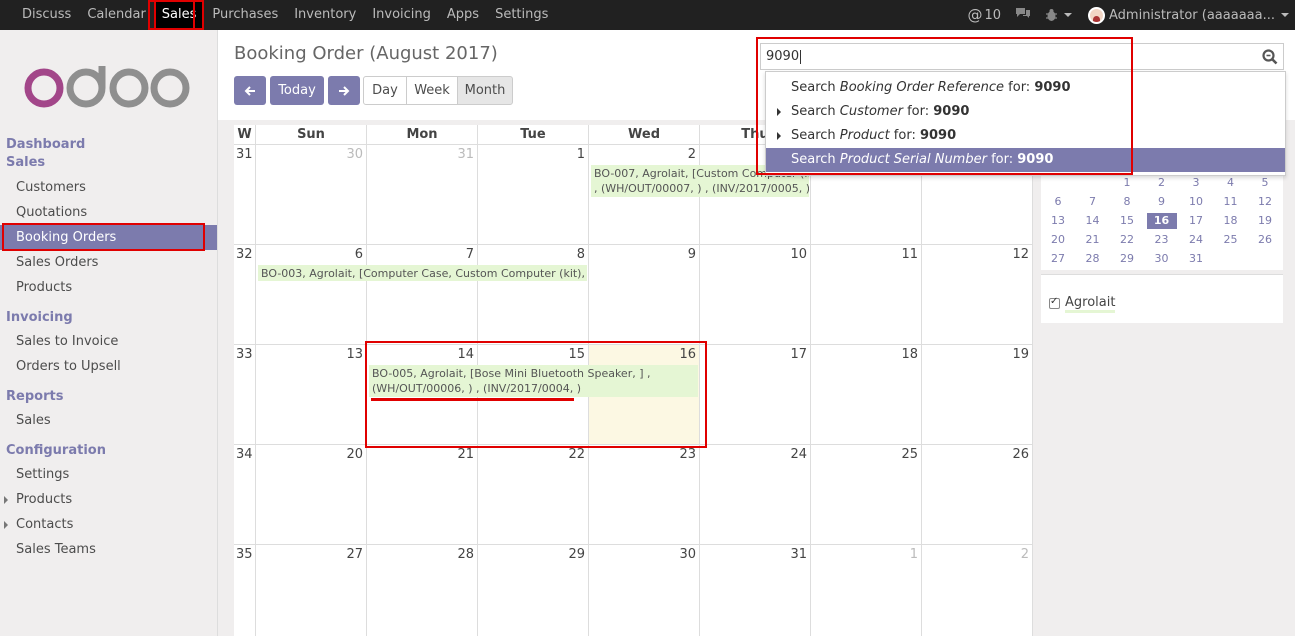 The height and width of the screenshot is (636, 1295). What do you see at coordinates (1058, 259) in the screenshot?
I see `mini-calendar-day: 27` at bounding box center [1058, 259].